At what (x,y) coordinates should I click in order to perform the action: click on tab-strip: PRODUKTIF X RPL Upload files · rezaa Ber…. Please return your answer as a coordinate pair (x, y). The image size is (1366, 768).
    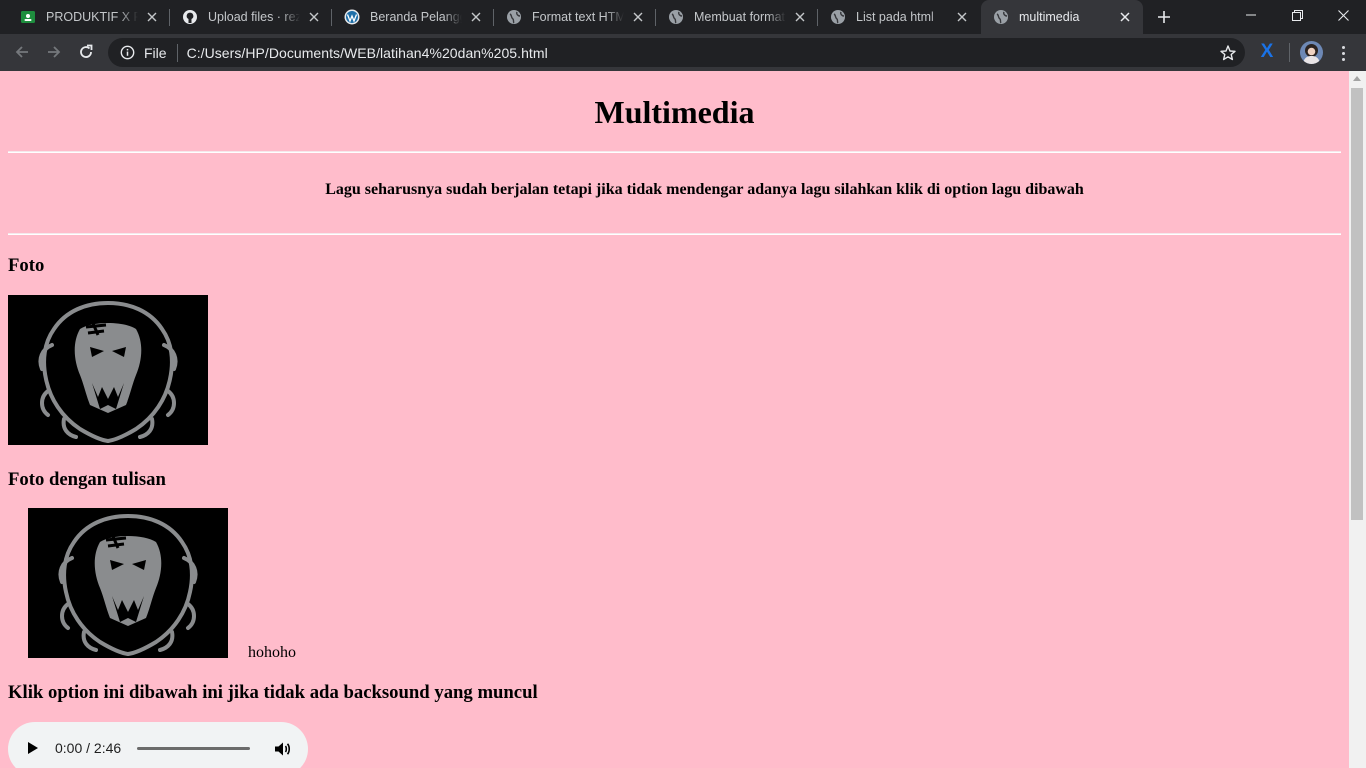
    Looking at the image, I should click on (683, 17).